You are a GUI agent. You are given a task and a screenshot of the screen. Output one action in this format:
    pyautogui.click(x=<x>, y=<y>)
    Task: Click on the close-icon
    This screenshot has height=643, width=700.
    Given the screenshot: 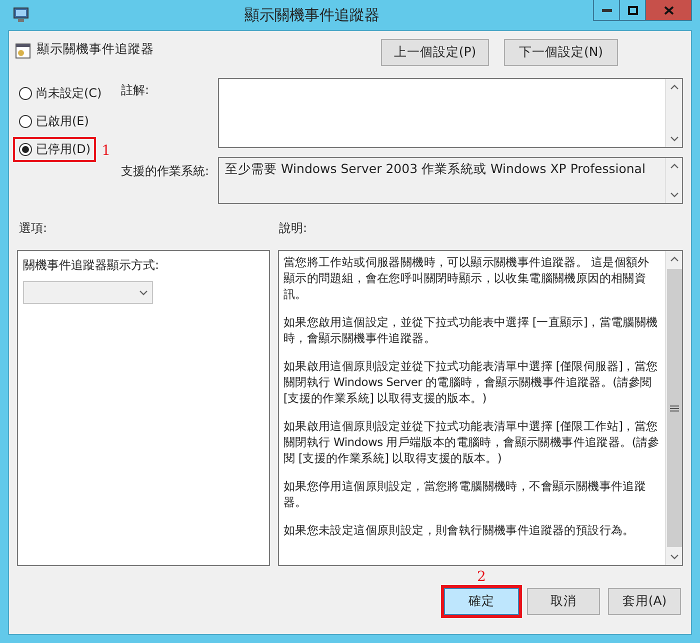 What is the action you would take?
    pyautogui.click(x=669, y=10)
    